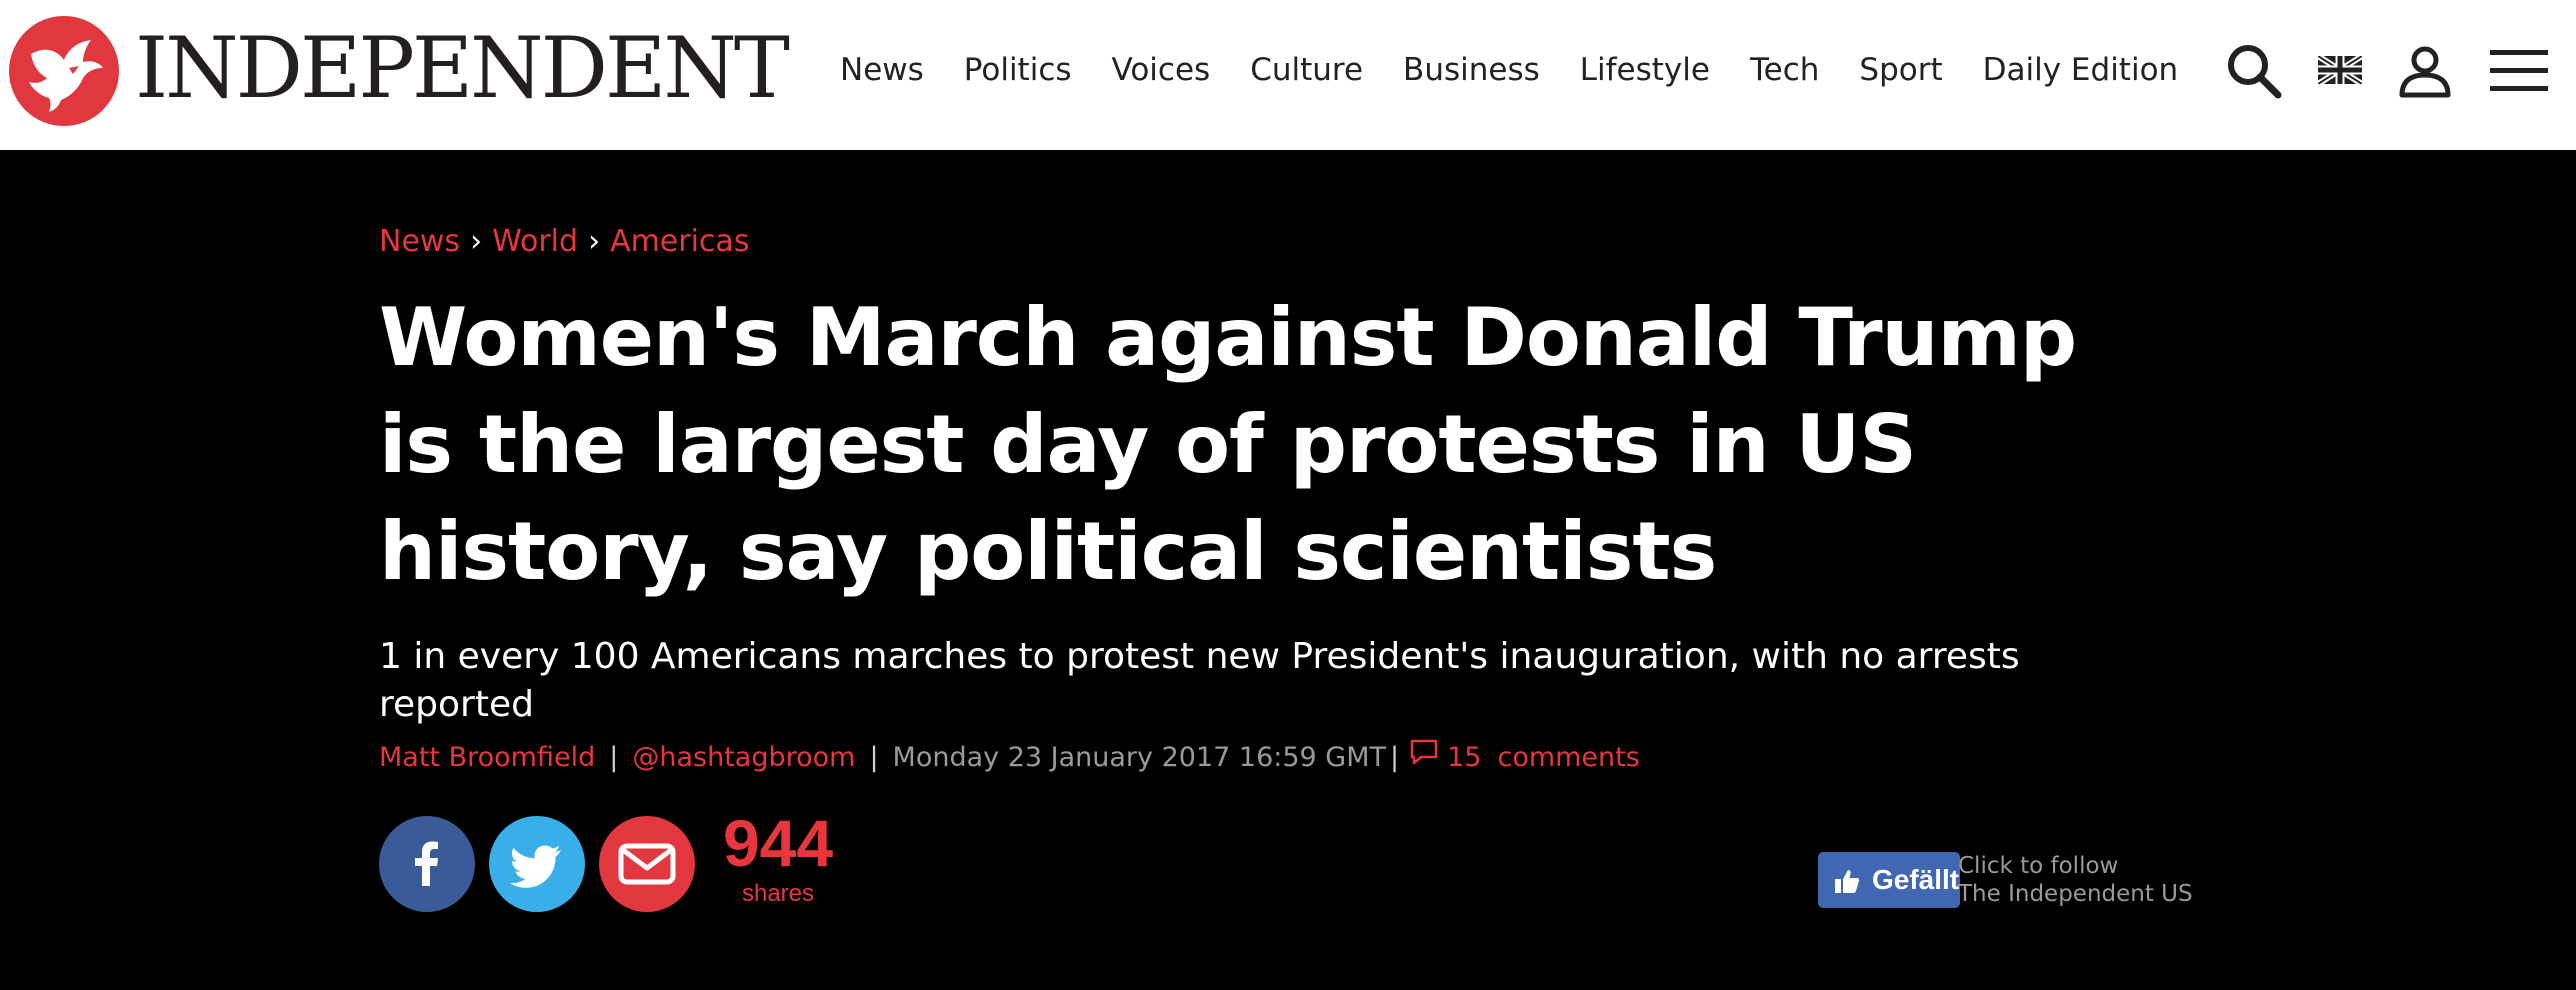 This screenshot has width=2576, height=990. Describe the element at coordinates (2254, 71) in the screenshot. I see `search-icon` at that location.